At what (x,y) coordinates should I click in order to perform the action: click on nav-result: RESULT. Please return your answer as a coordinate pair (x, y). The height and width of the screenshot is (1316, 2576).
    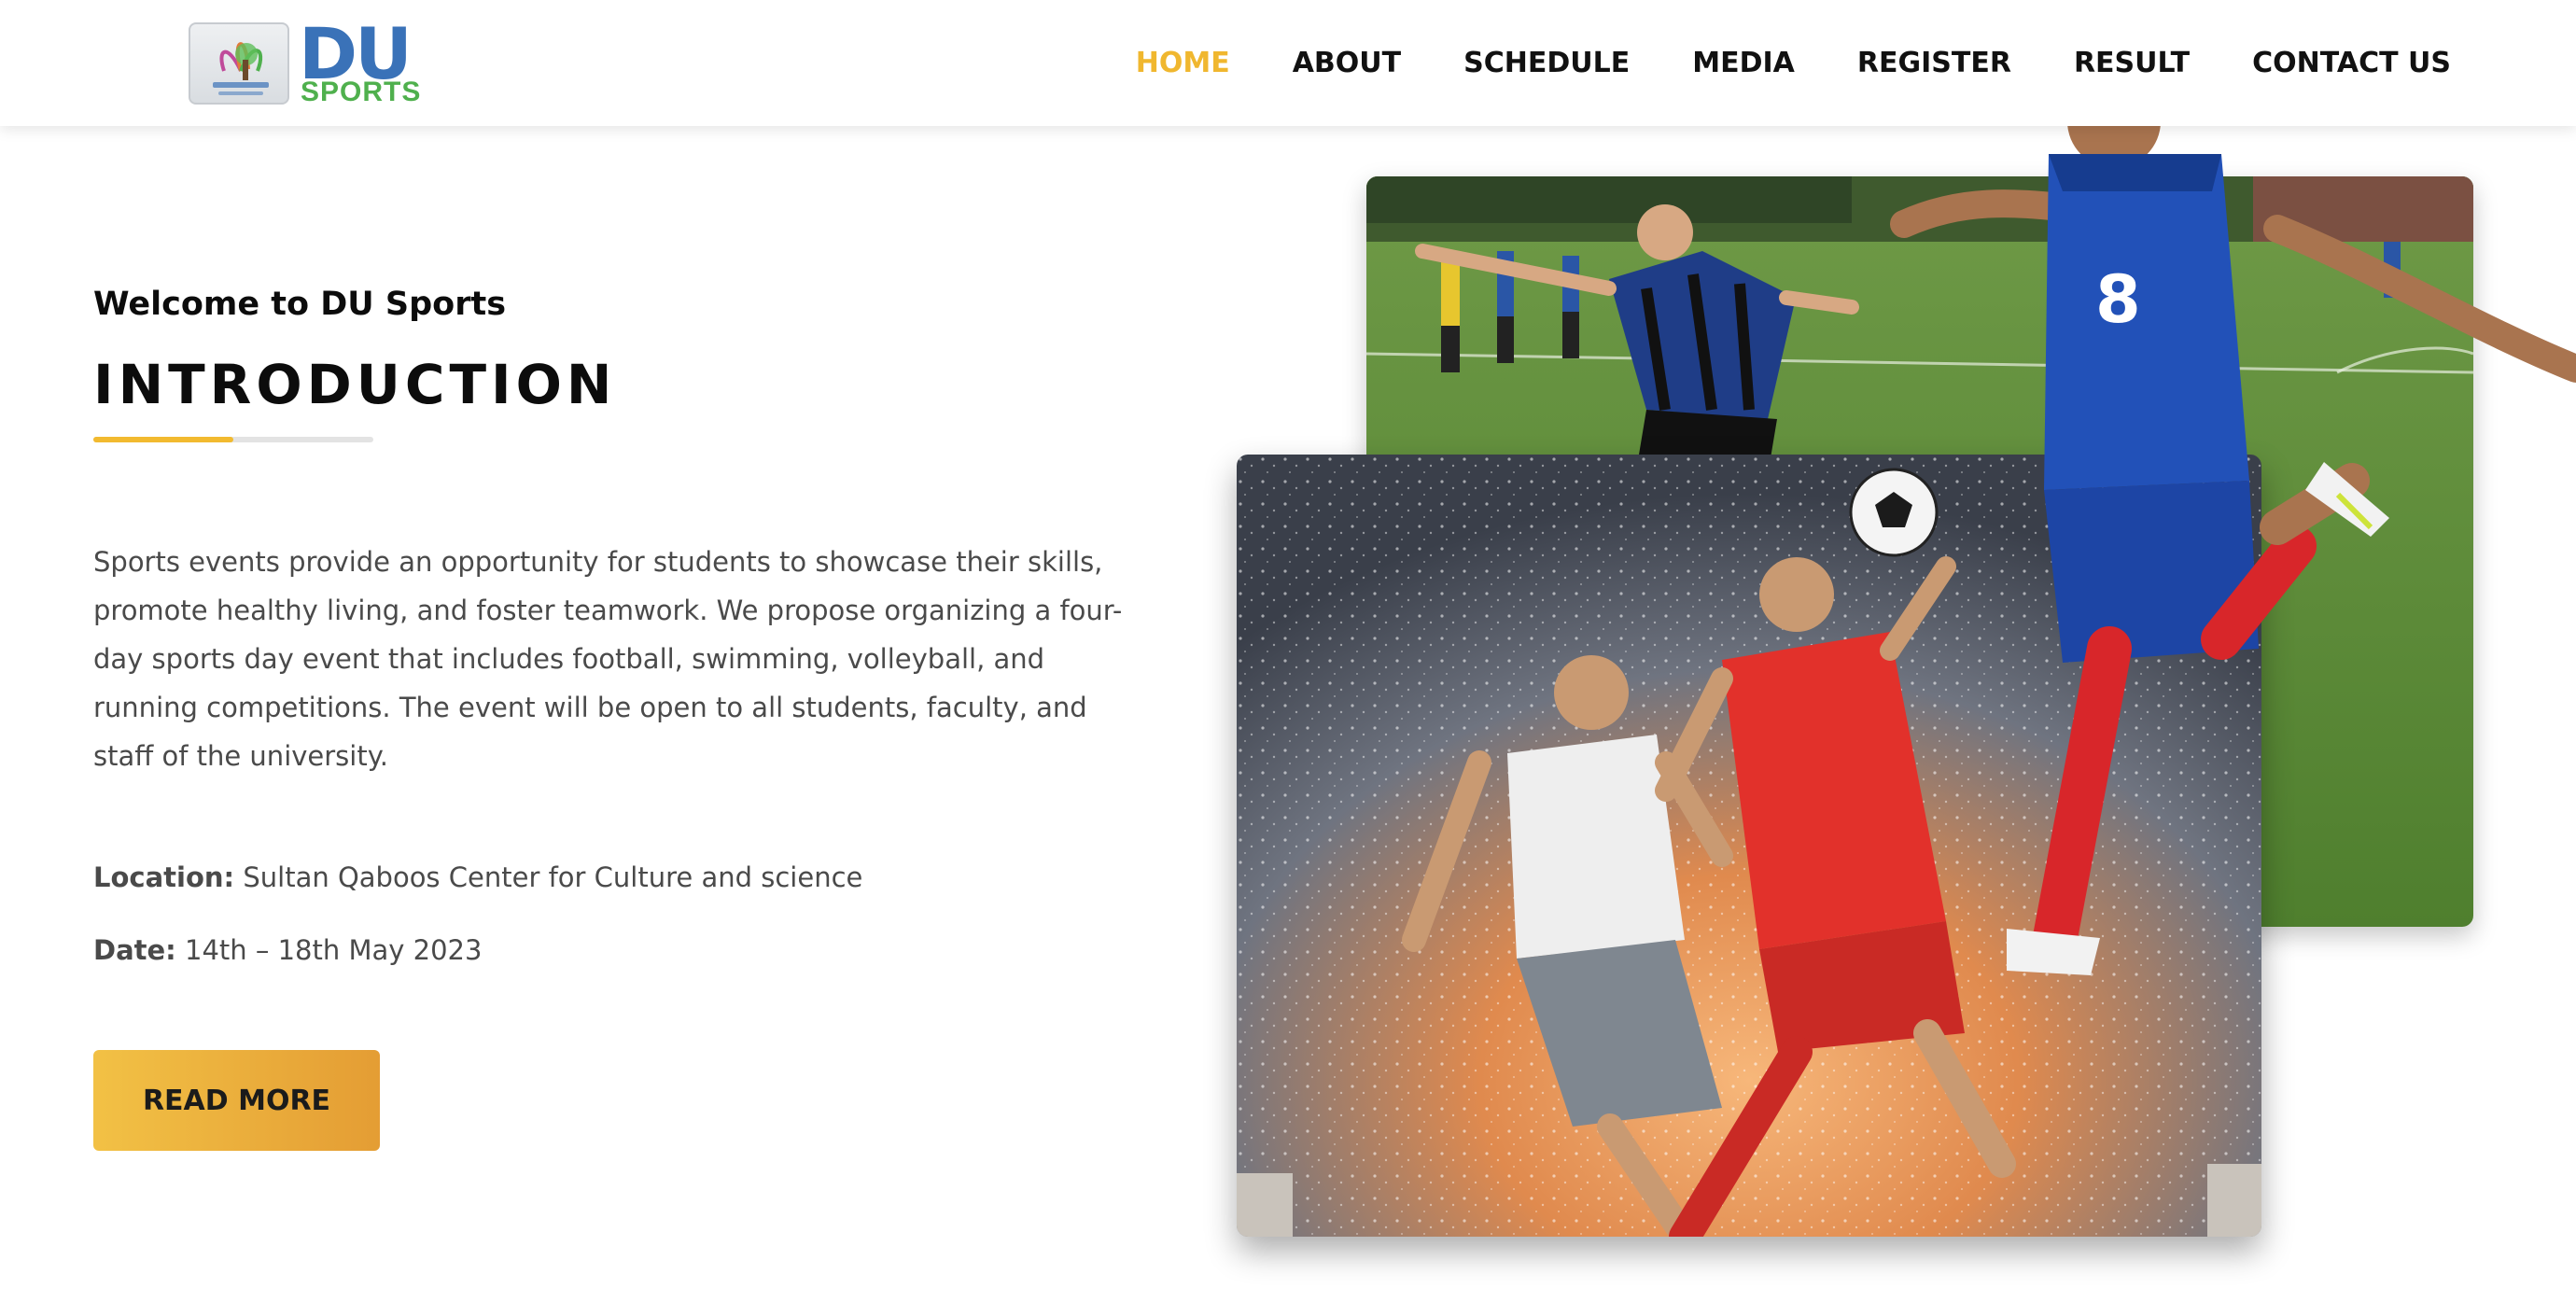
    Looking at the image, I should click on (2132, 63).